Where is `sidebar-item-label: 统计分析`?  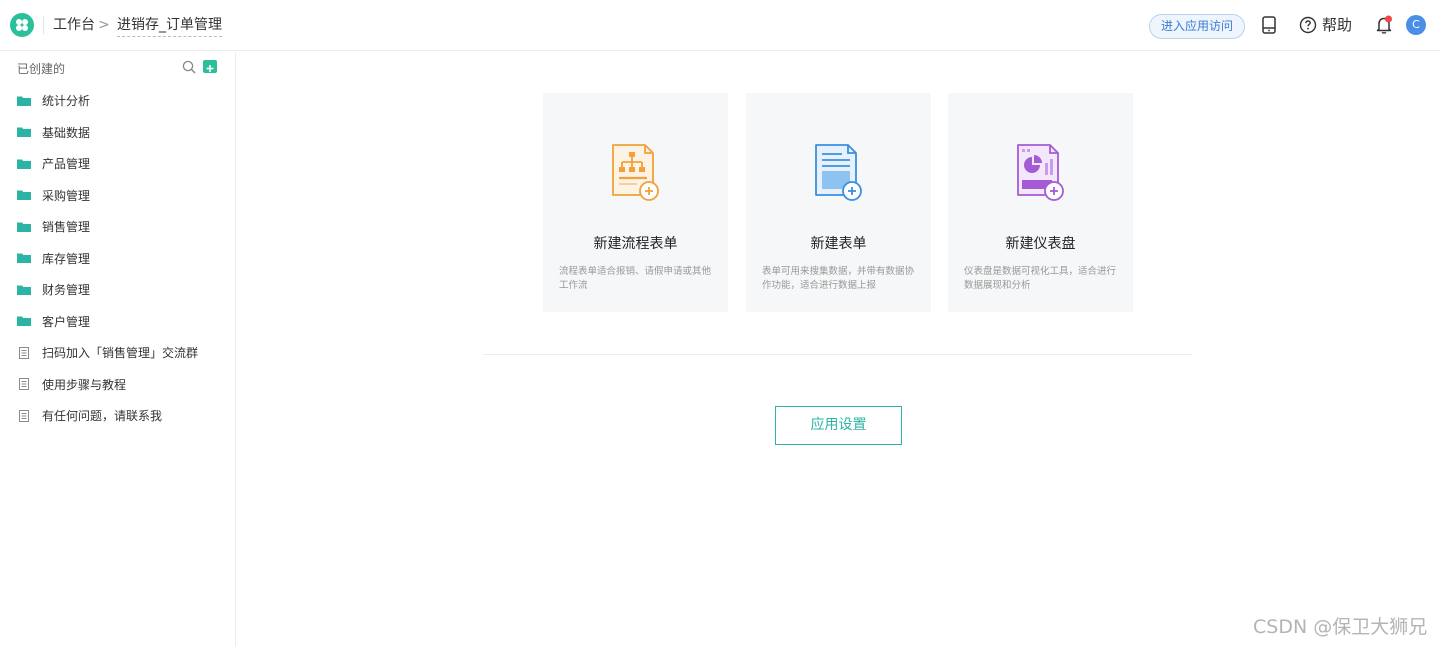
sidebar-item-label: 统计分析 is located at coordinates (66, 101).